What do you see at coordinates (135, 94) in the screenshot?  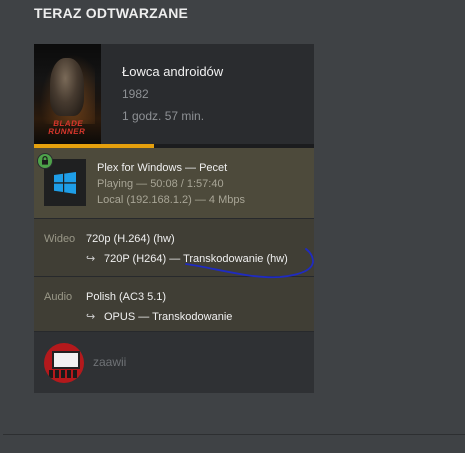 I see `media-year: 1982` at bounding box center [135, 94].